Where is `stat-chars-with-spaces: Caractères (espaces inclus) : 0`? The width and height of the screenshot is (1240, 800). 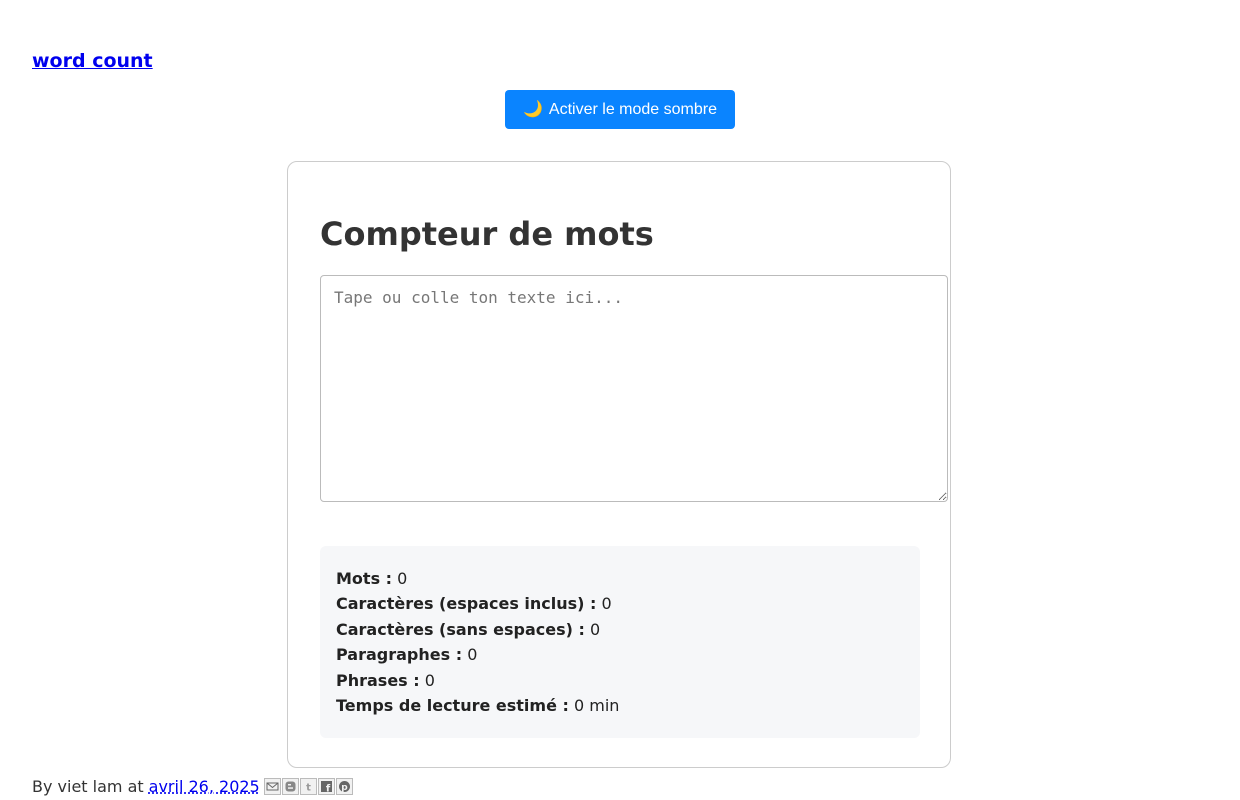
stat-chars-with-spaces: Caractères (espaces inclus) : 0 is located at coordinates (620, 603).